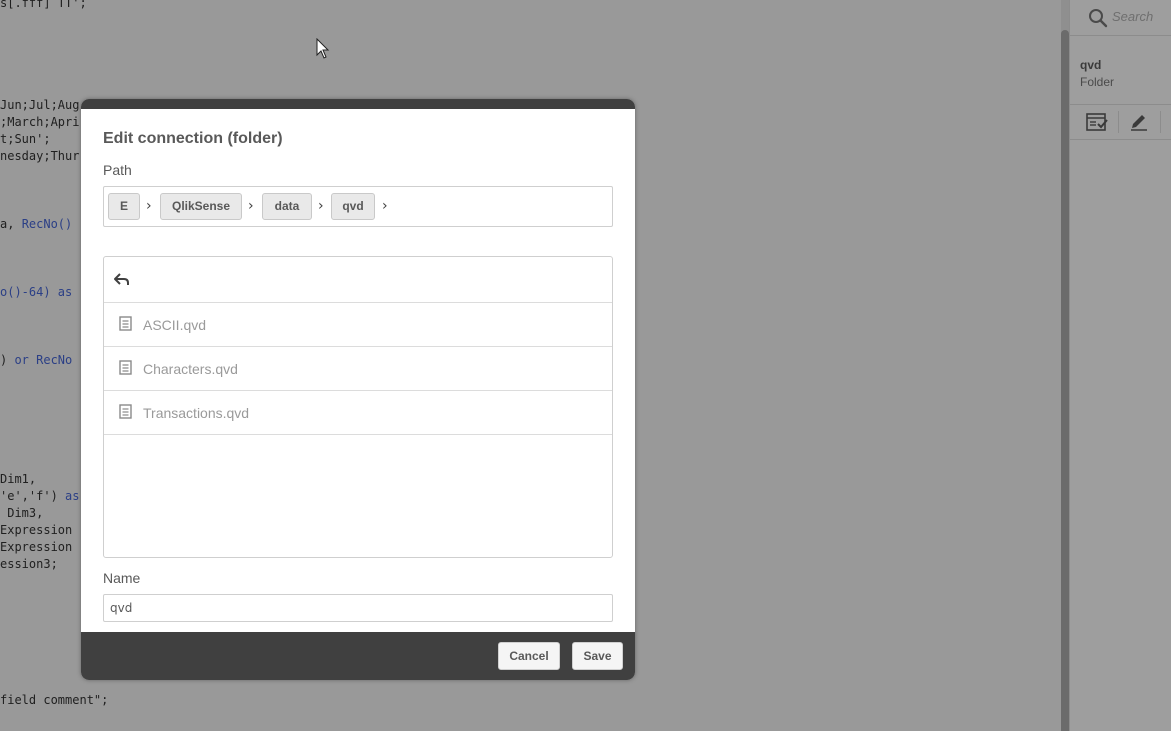  Describe the element at coordinates (358, 608) in the screenshot. I see `connection-name-input` at that location.